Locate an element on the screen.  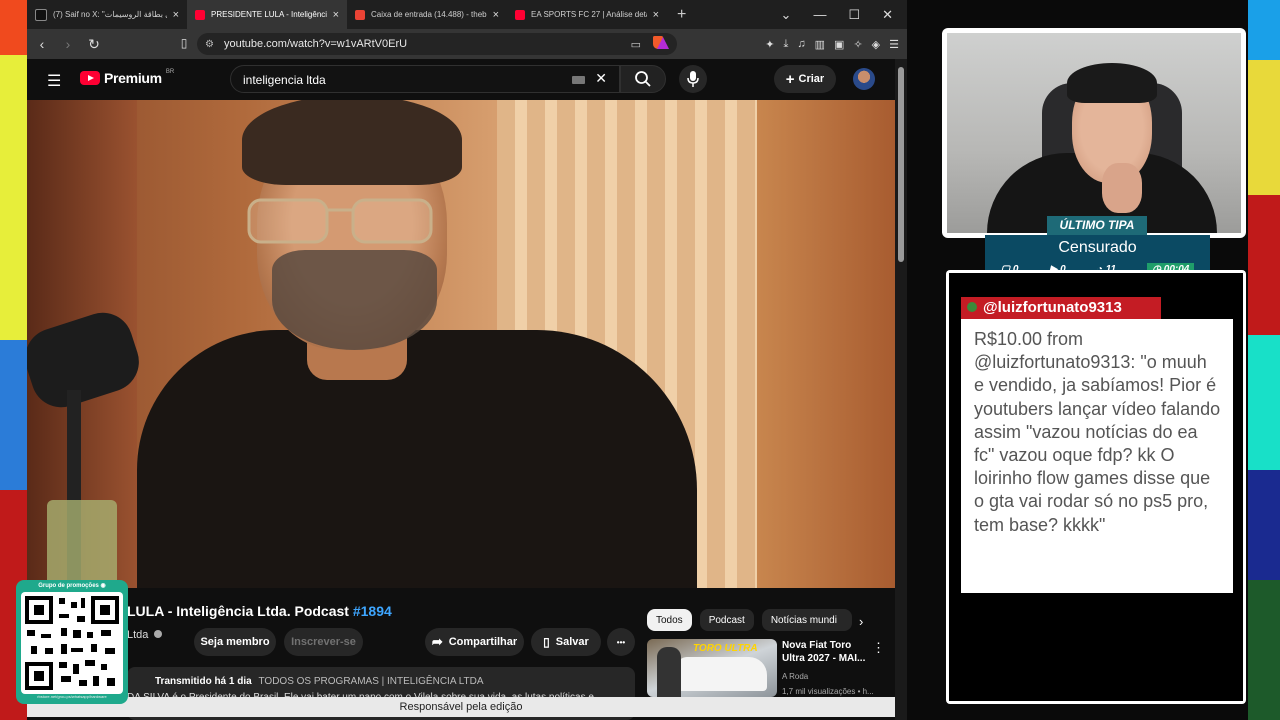
search-box: ✕ is located at coordinates (425, 79).